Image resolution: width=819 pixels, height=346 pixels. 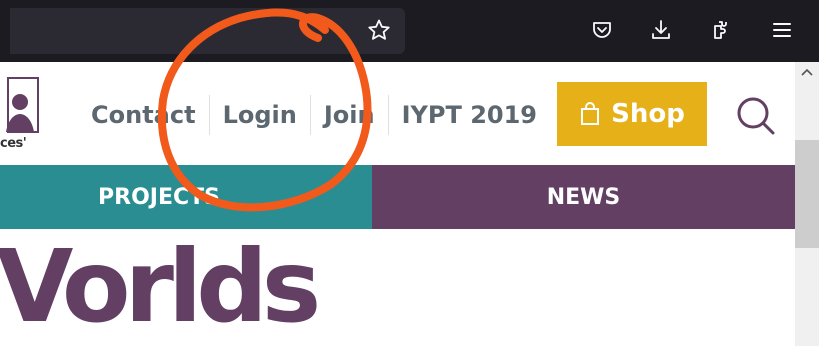 I want to click on nav-contact-link: Contact, so click(x=144, y=115).